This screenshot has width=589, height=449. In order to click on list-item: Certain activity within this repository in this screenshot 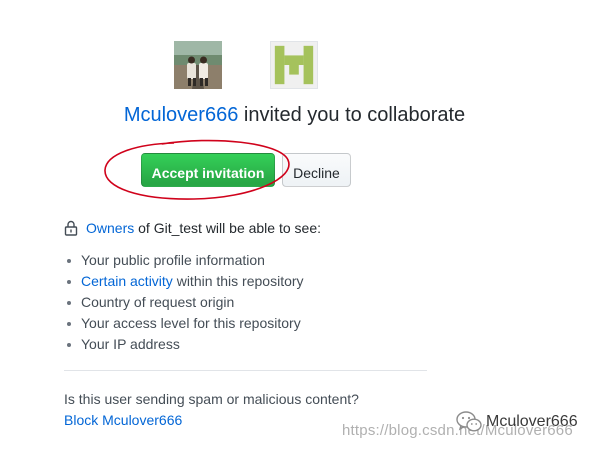, I will do `click(184, 281)`.